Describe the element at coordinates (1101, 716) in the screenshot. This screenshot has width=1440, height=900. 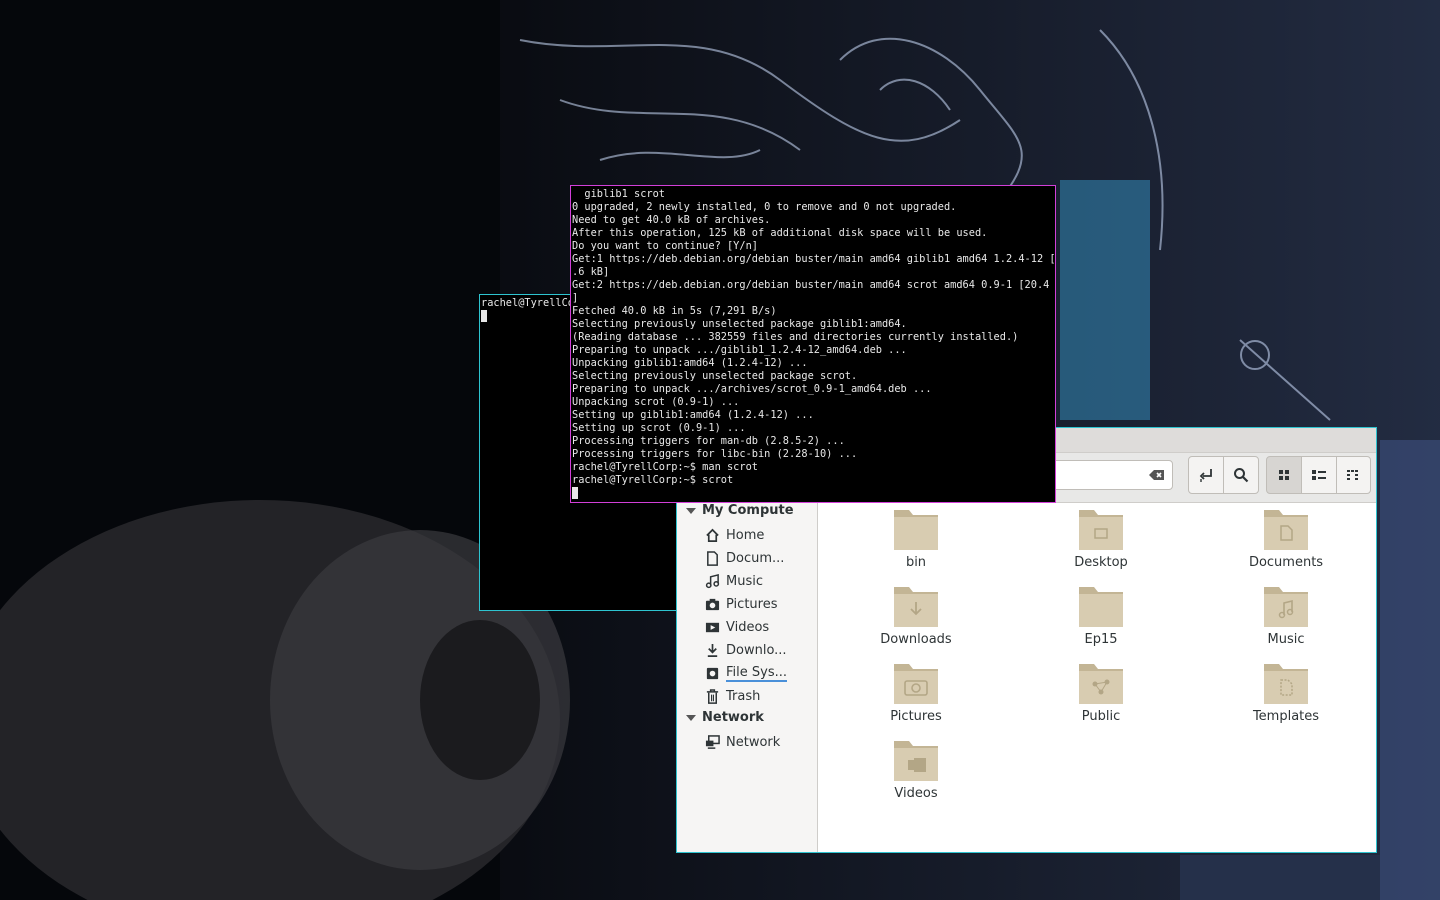
I see `file-label: Public` at that location.